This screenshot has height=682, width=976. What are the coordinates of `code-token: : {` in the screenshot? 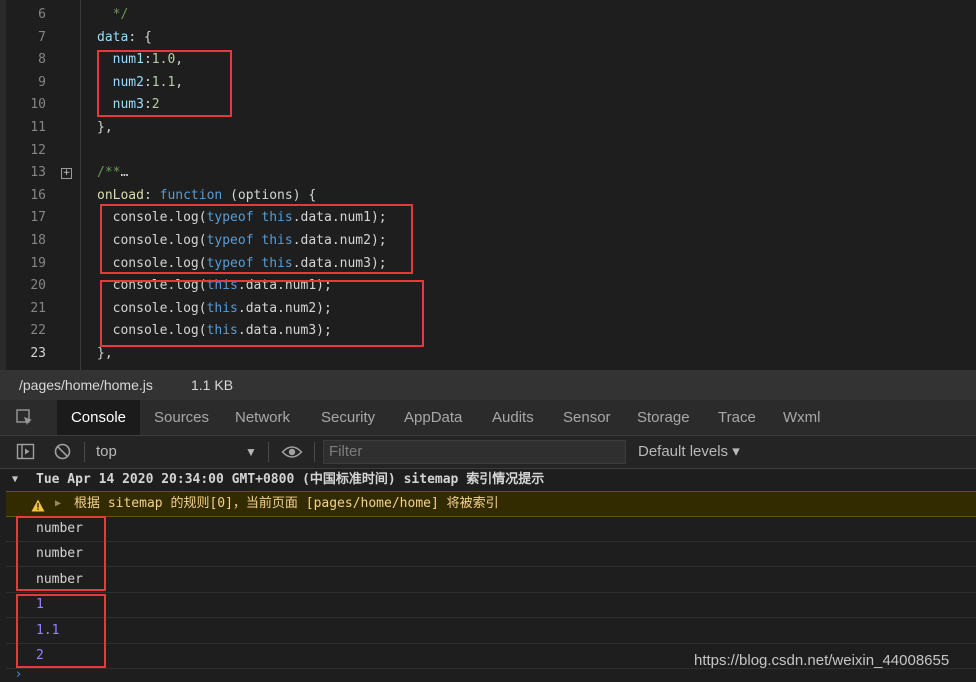 It's located at (140, 37).